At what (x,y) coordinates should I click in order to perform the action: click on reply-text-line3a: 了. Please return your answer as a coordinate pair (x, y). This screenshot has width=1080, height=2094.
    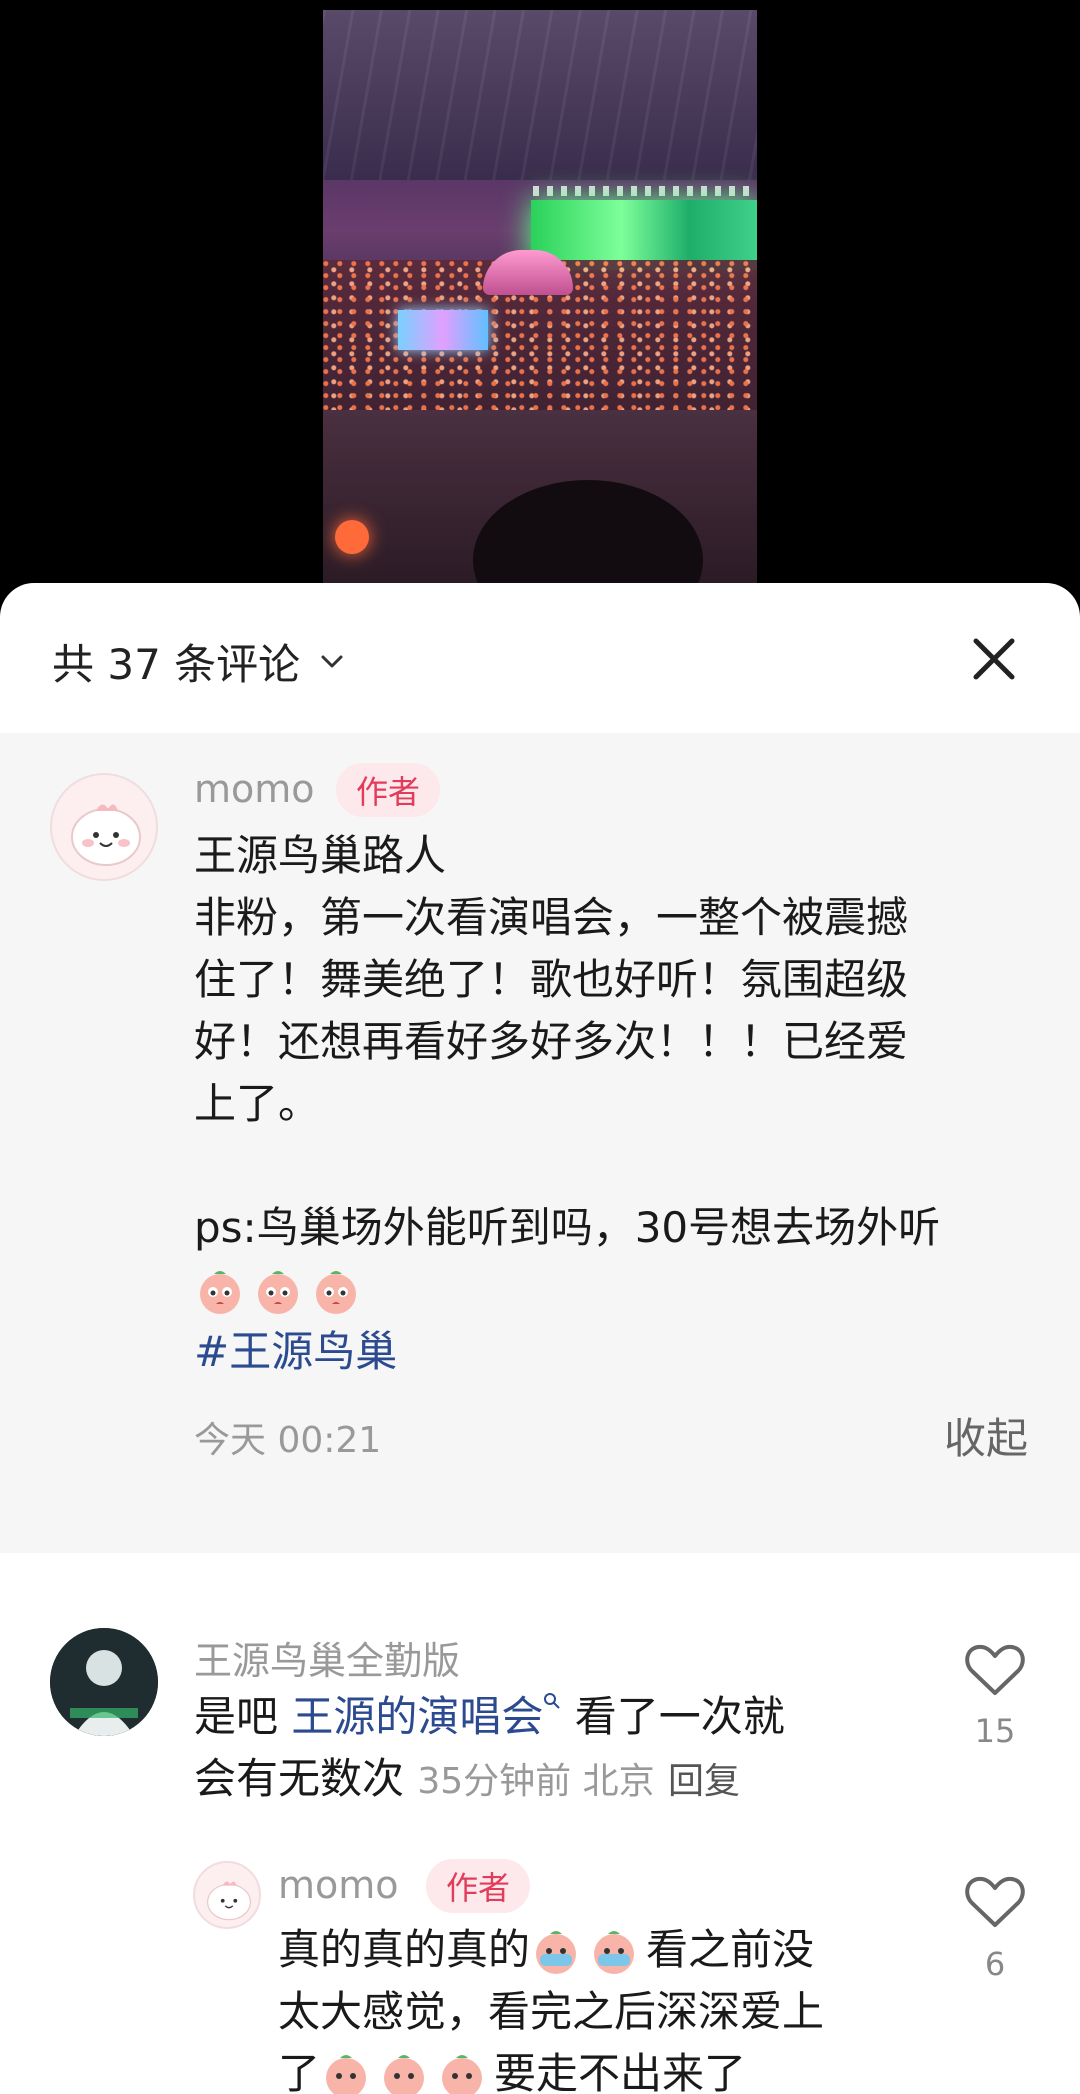
    Looking at the image, I should click on (299, 2071).